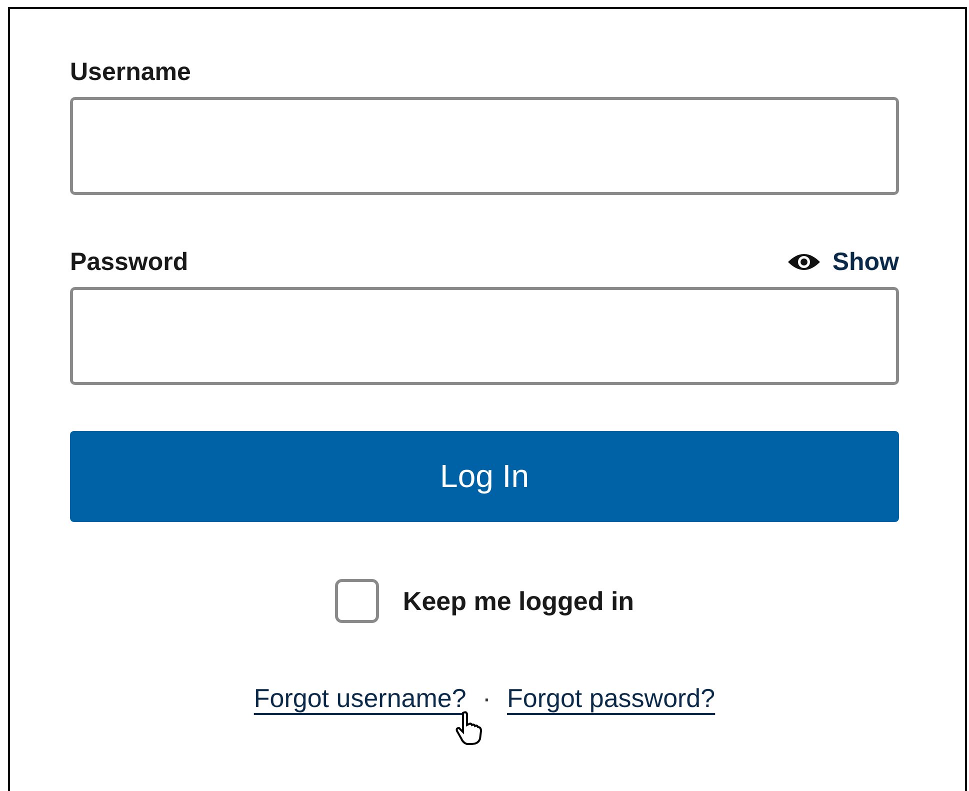 The image size is (969, 791). I want to click on field-label: Password, so click(129, 262).